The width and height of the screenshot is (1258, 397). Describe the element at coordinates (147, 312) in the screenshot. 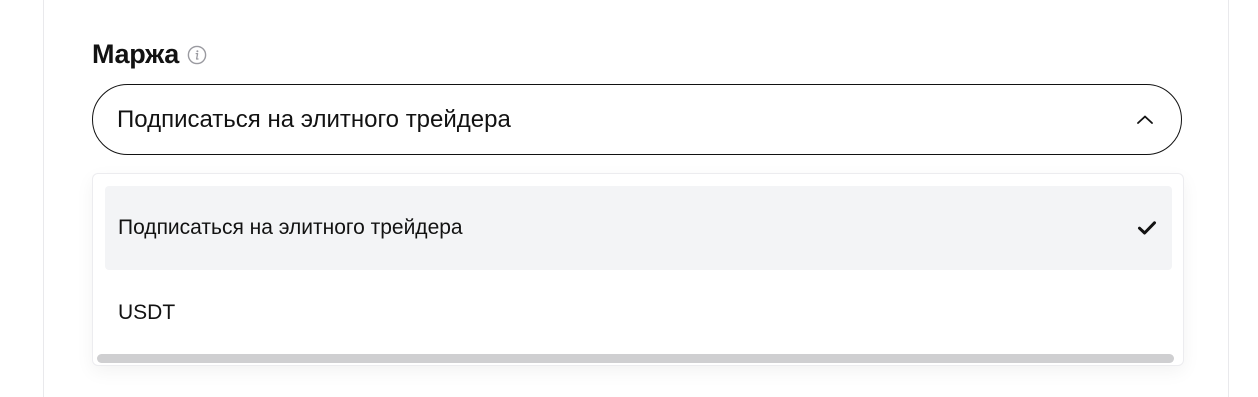

I see `dropdown-option-label: USDT` at that location.